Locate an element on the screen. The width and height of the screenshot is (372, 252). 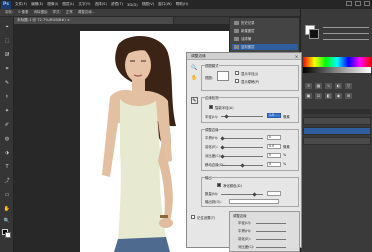
history-row: 历史记录 is located at coordinates (265, 23).